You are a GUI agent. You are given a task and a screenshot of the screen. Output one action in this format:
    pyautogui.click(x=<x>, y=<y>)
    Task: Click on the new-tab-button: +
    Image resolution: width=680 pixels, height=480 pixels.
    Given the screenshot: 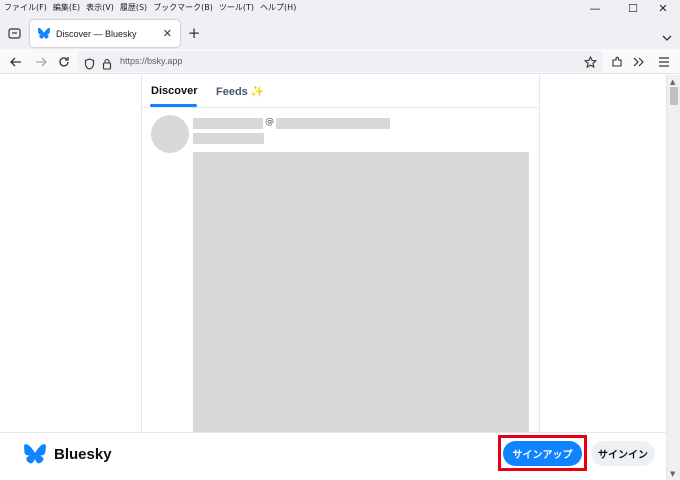 What is the action you would take?
    pyautogui.click(x=194, y=33)
    